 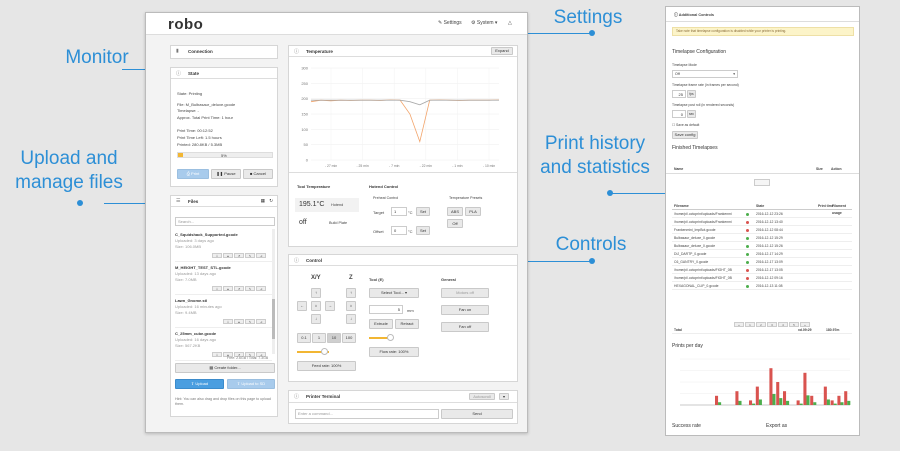 I want to click on save-default-checkbox: ☐ Save as default, so click(x=685, y=125).